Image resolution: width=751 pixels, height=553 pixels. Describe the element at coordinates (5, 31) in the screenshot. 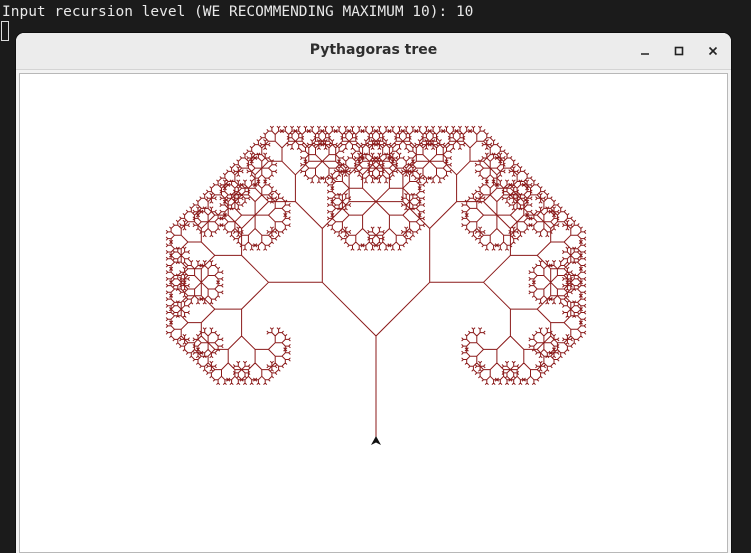

I see `terminal-cursor` at that location.